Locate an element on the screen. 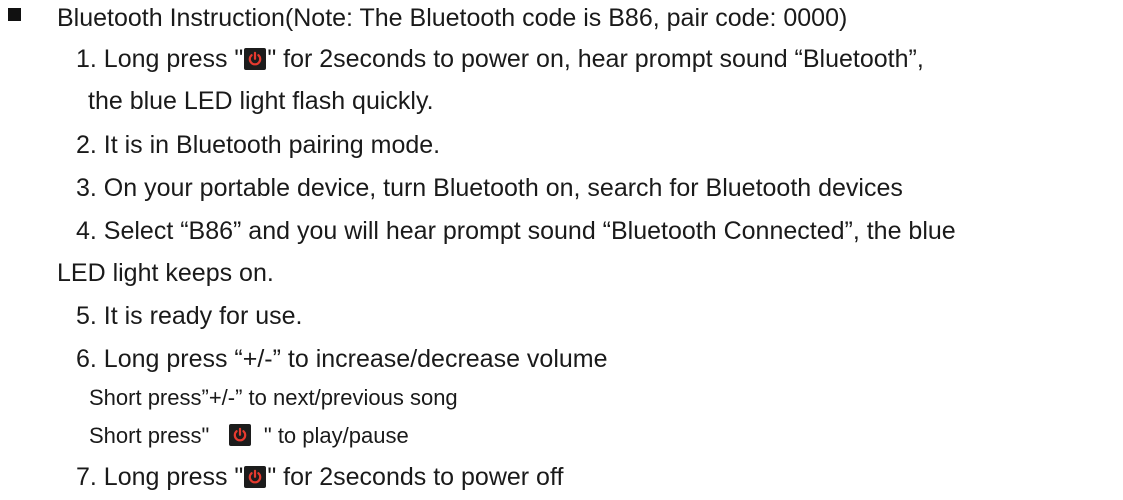 This screenshot has height=500, width=1123. step-4-line-2: LED light keeps on. is located at coordinates (165, 273).